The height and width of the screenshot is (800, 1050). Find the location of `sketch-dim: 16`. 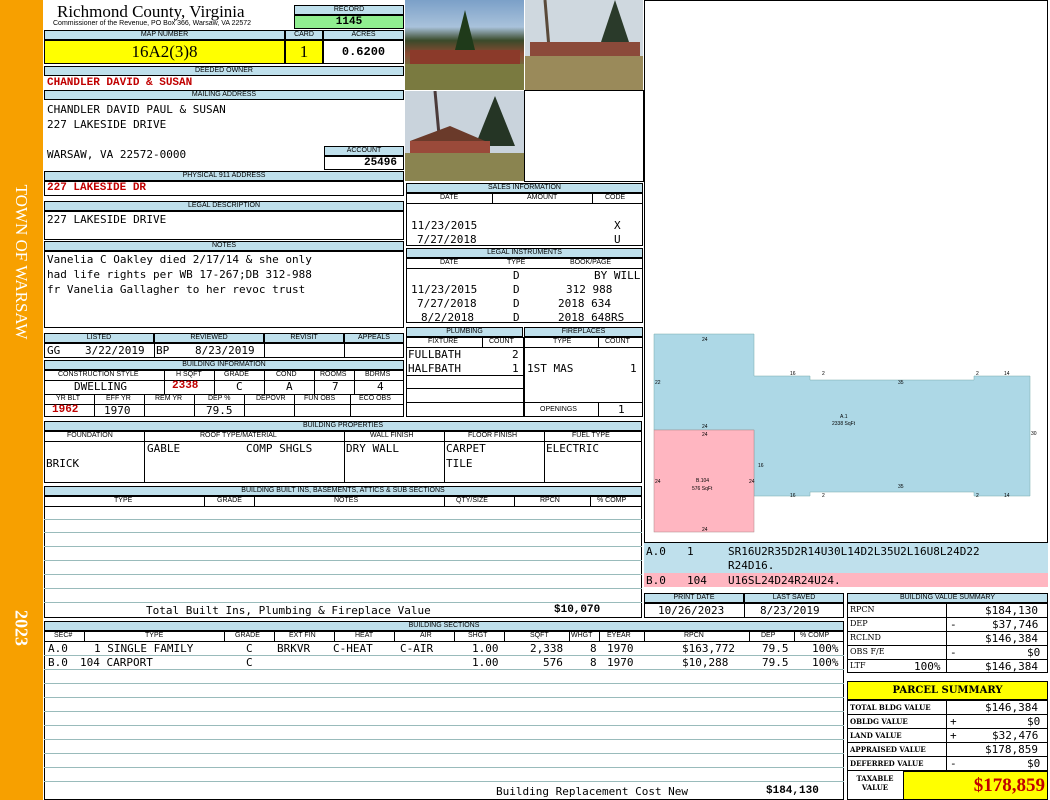

sketch-dim: 16 is located at coordinates (761, 466).